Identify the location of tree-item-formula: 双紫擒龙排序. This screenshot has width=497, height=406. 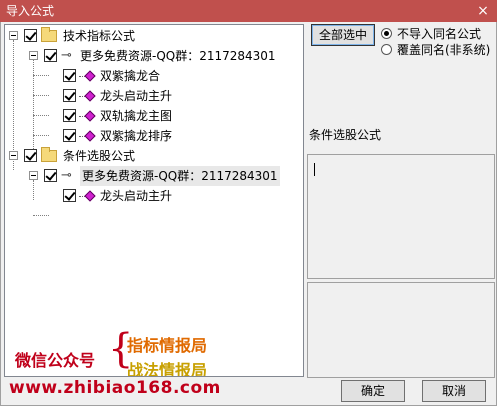
(154, 136).